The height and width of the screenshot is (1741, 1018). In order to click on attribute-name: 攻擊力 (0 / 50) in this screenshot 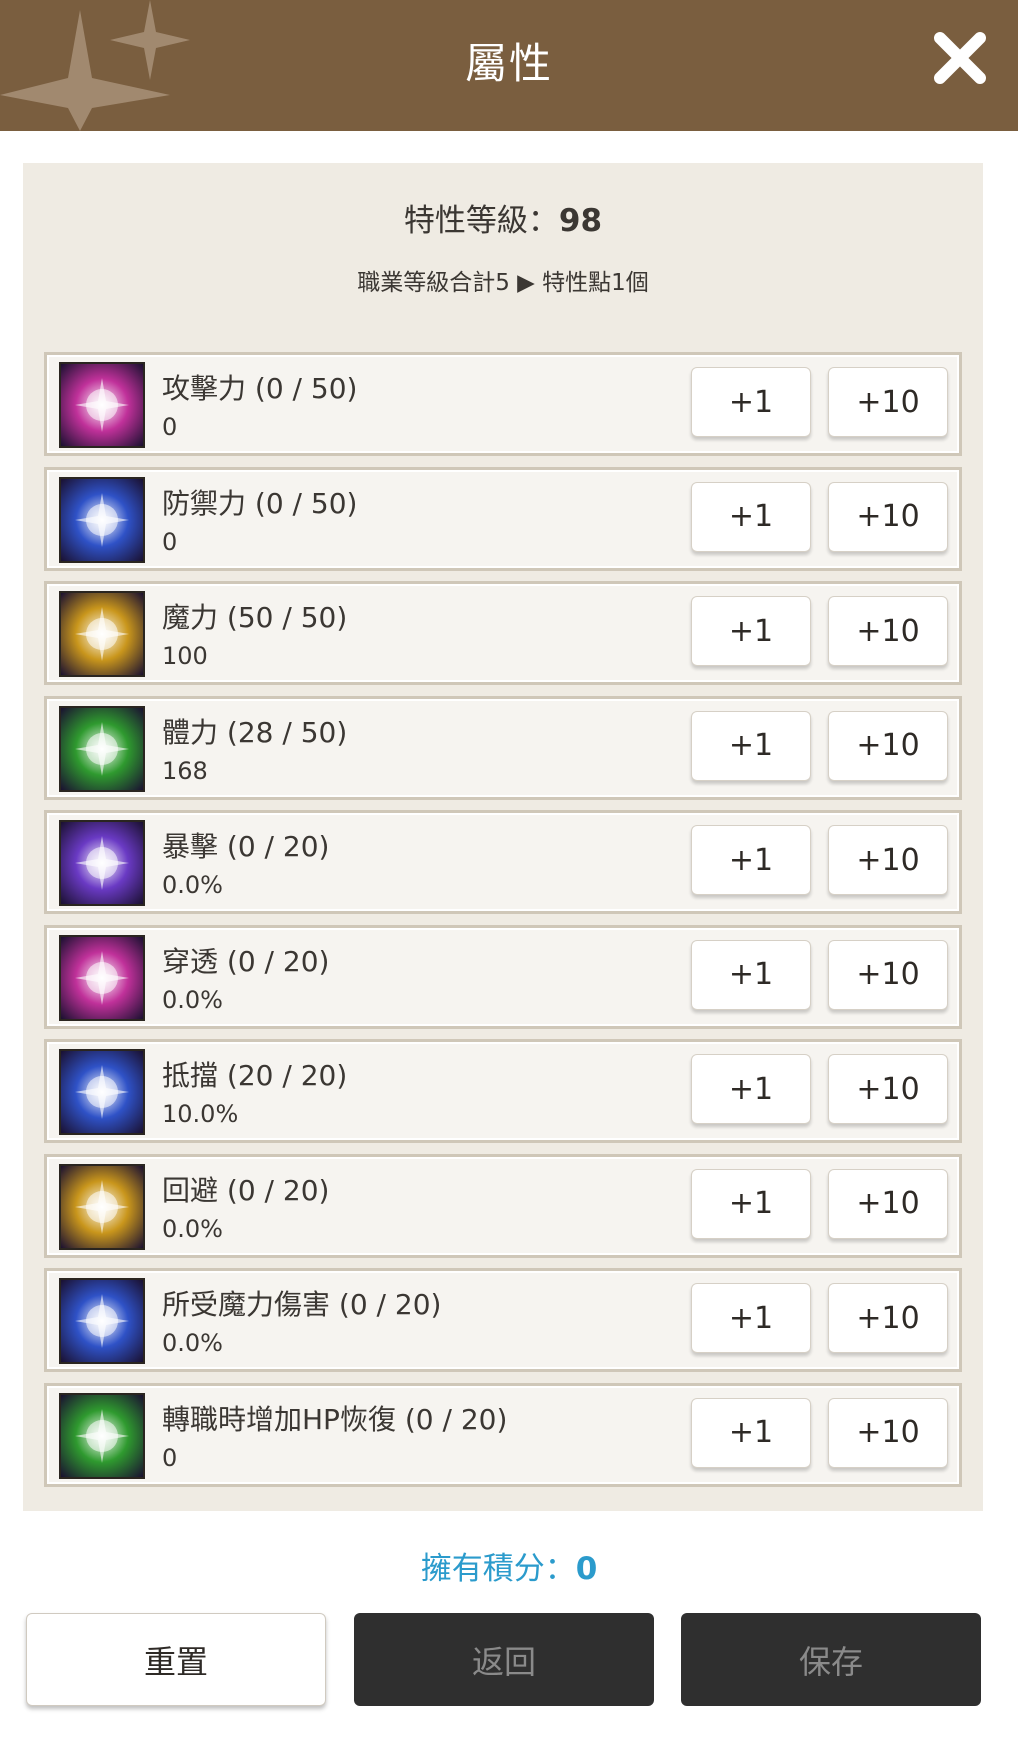, I will do `click(260, 388)`.